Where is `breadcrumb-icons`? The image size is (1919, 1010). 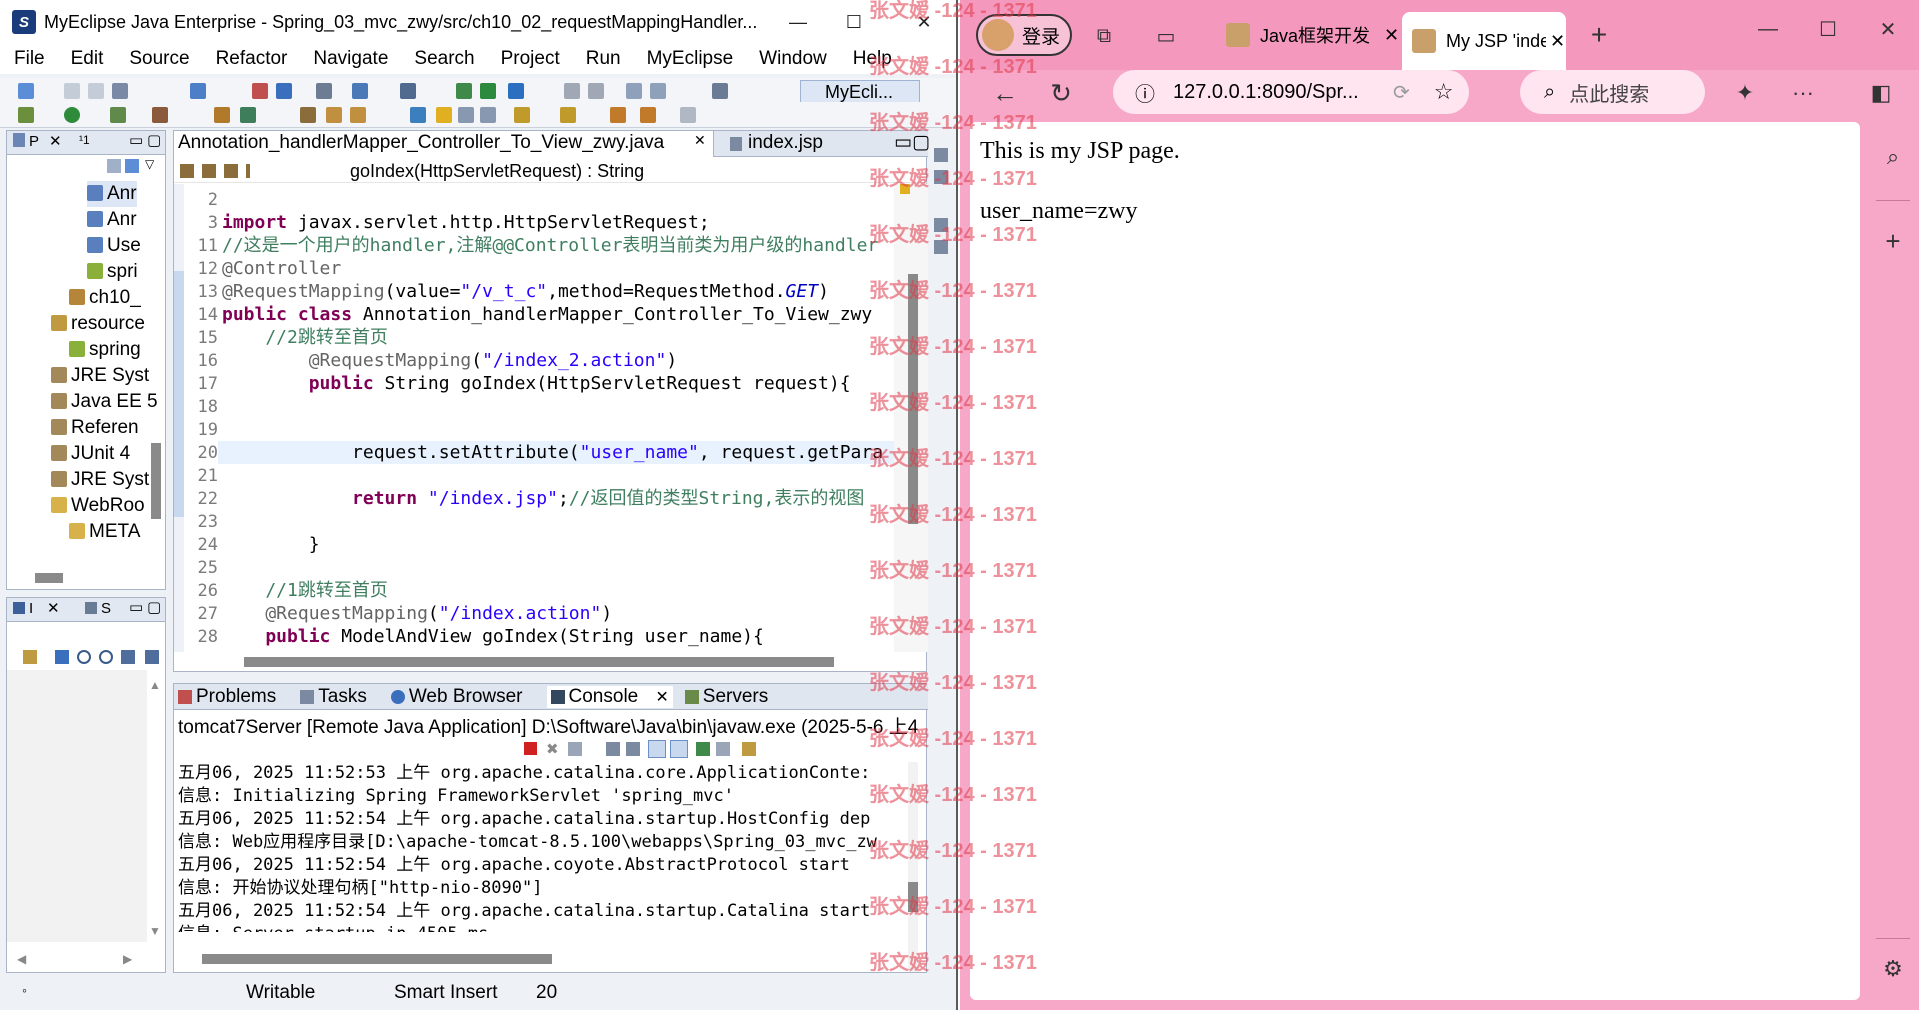
breadcrumb-icons is located at coordinates (215, 171).